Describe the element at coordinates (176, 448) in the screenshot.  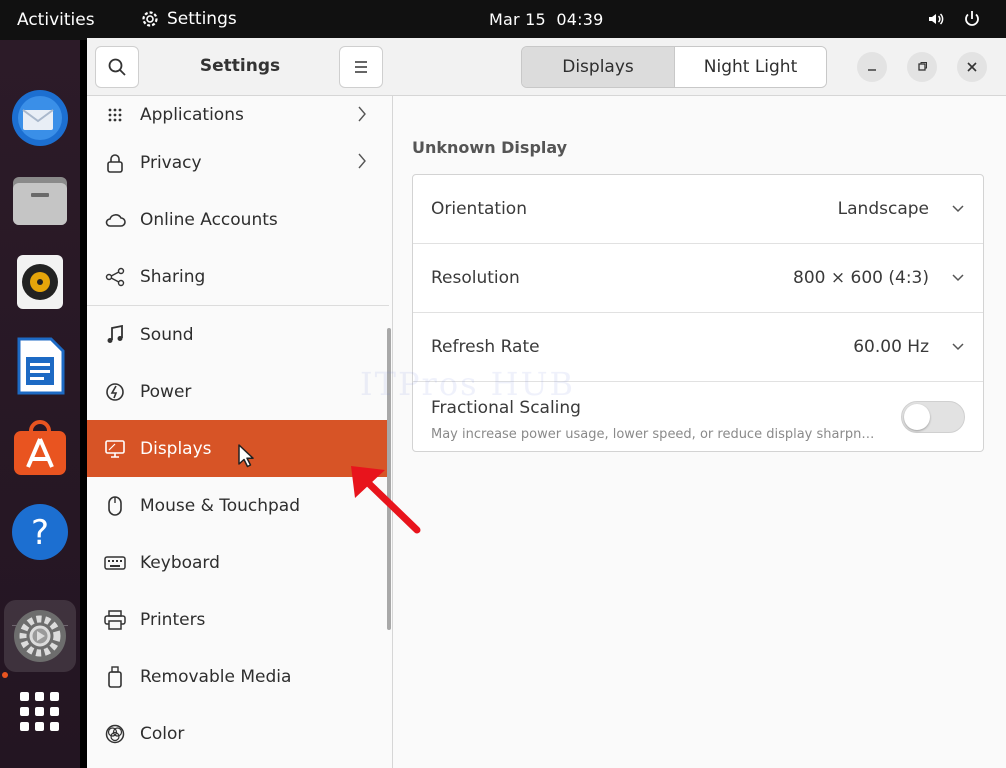
I see `sidebar-item-label: Displays` at that location.